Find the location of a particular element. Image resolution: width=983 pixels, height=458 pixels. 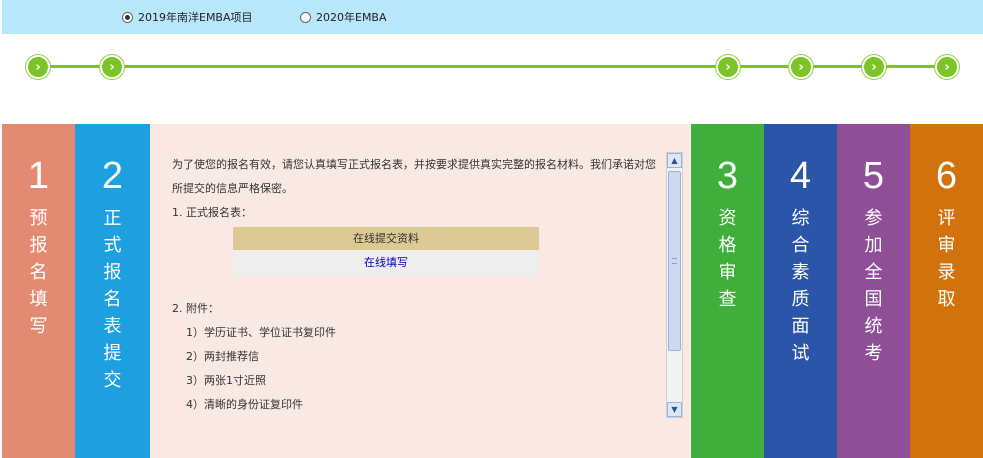

step-label: 综合素质面试 is located at coordinates (800, 286).